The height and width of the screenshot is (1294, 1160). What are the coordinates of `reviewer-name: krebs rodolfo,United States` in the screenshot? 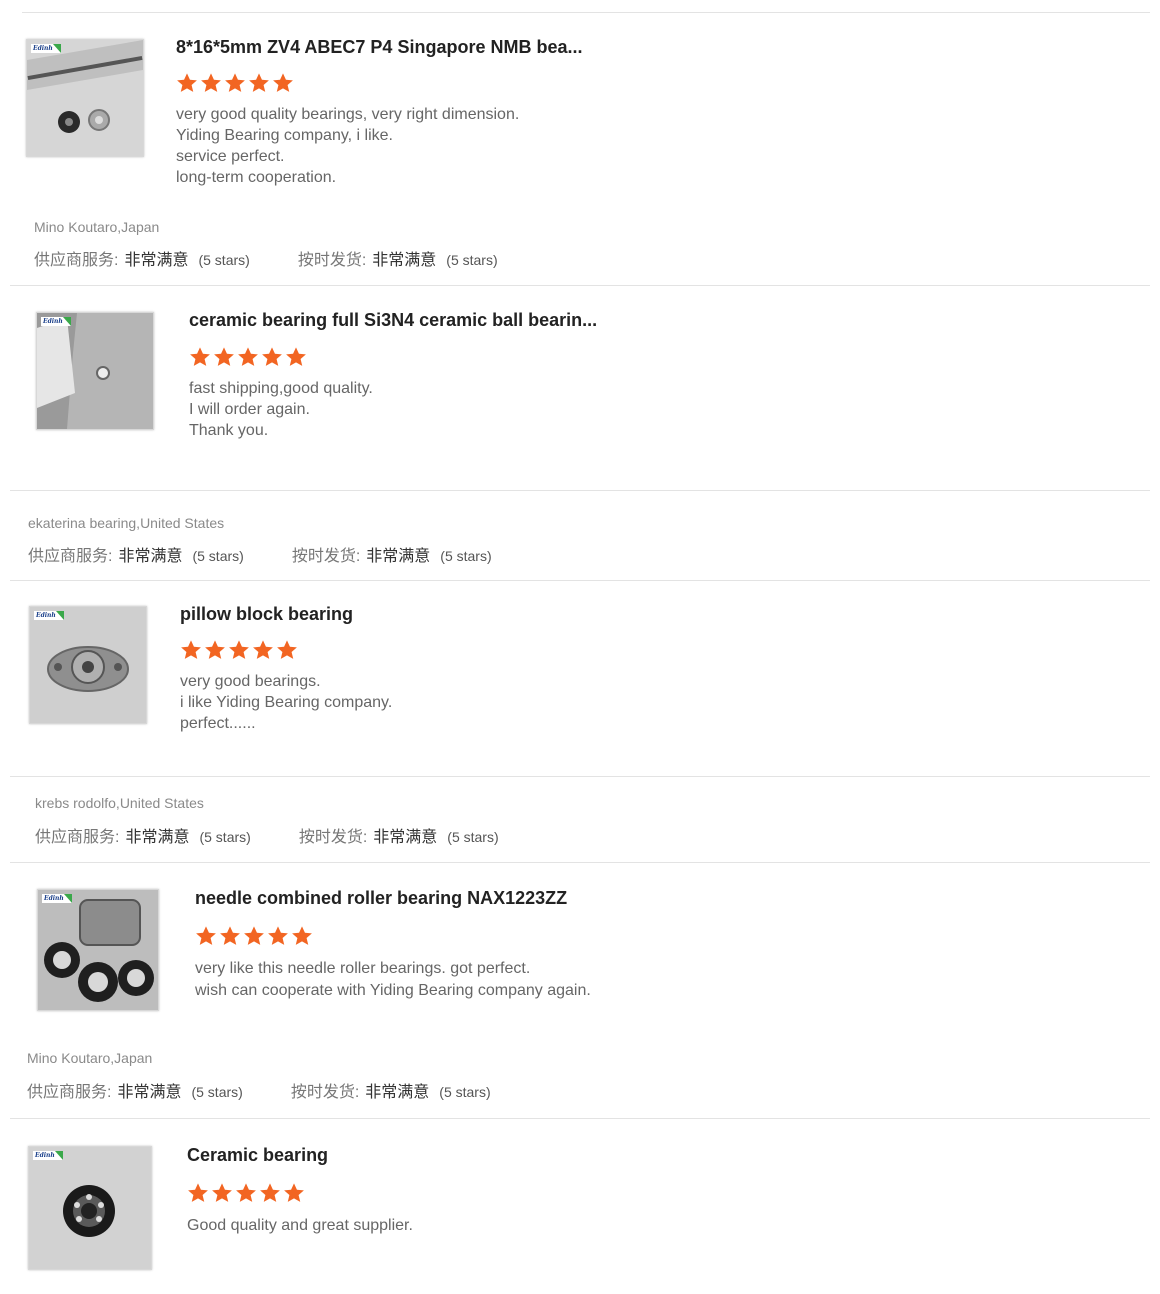 It's located at (119, 803).